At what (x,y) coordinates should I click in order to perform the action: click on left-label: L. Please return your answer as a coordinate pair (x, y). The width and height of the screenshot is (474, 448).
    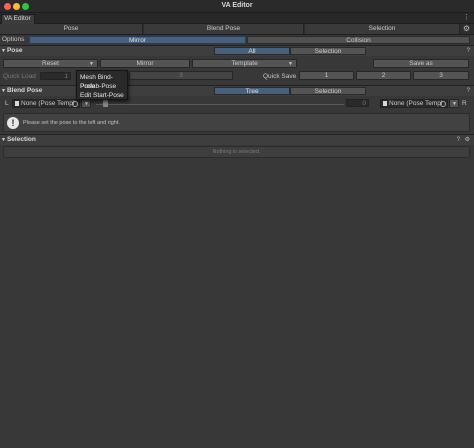
    Looking at the image, I should click on (7, 103).